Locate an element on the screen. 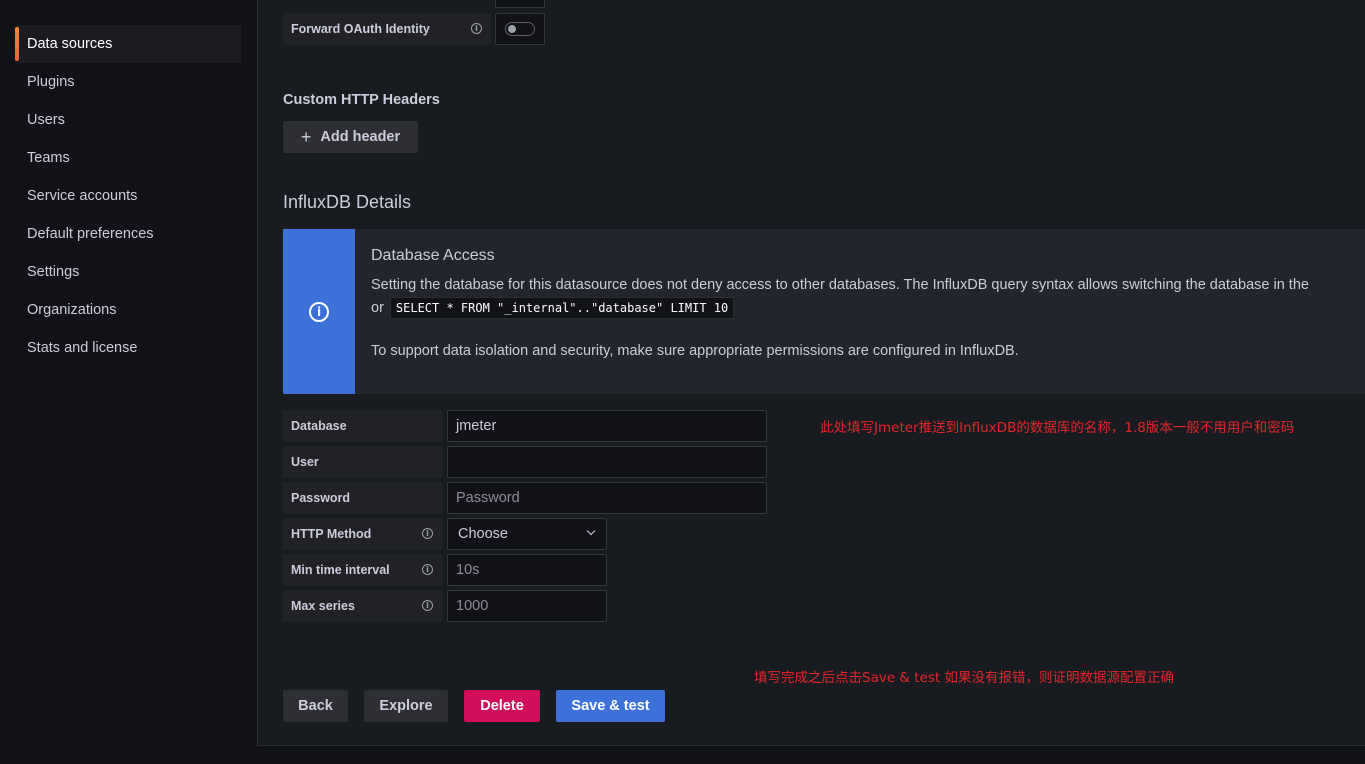 The height and width of the screenshot is (764, 1365). user-label-text: User is located at coordinates (305, 462).